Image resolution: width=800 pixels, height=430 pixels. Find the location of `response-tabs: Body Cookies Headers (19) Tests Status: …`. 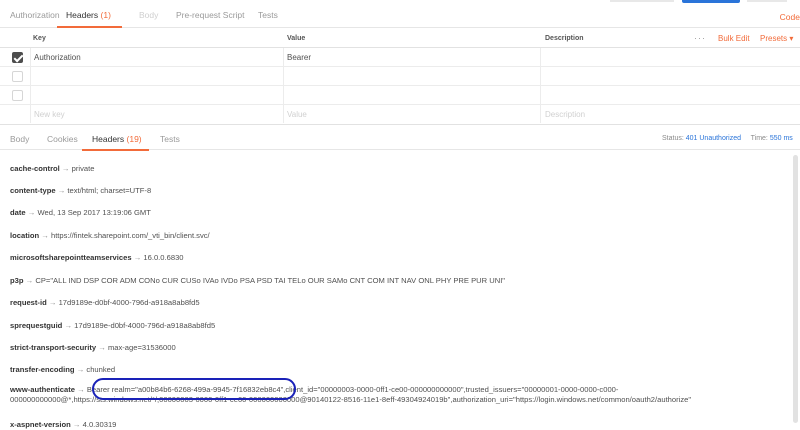

response-tabs: Body Cookies Headers (19) Tests Status: … is located at coordinates (400, 137).